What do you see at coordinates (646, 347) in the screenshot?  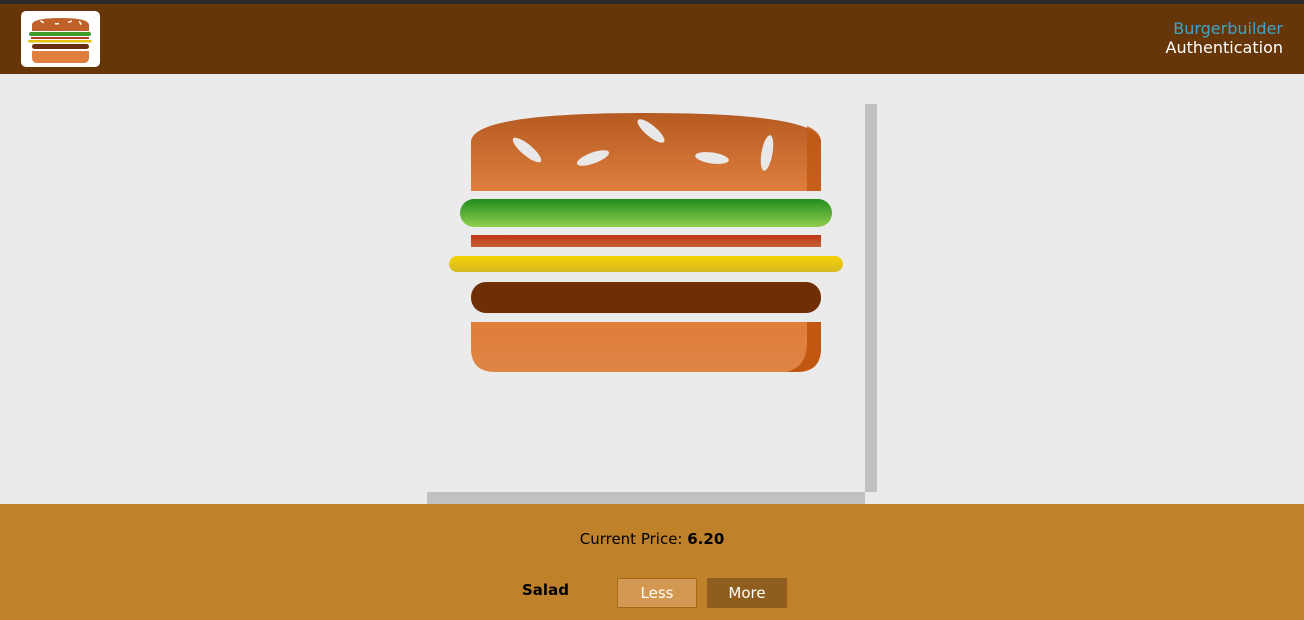 I see `bread-bottom` at bounding box center [646, 347].